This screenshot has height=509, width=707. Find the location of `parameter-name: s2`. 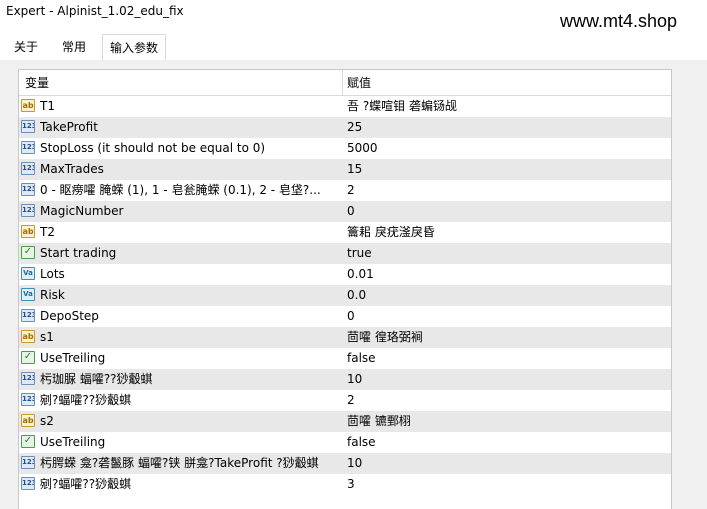

parameter-name: s2 is located at coordinates (47, 421).